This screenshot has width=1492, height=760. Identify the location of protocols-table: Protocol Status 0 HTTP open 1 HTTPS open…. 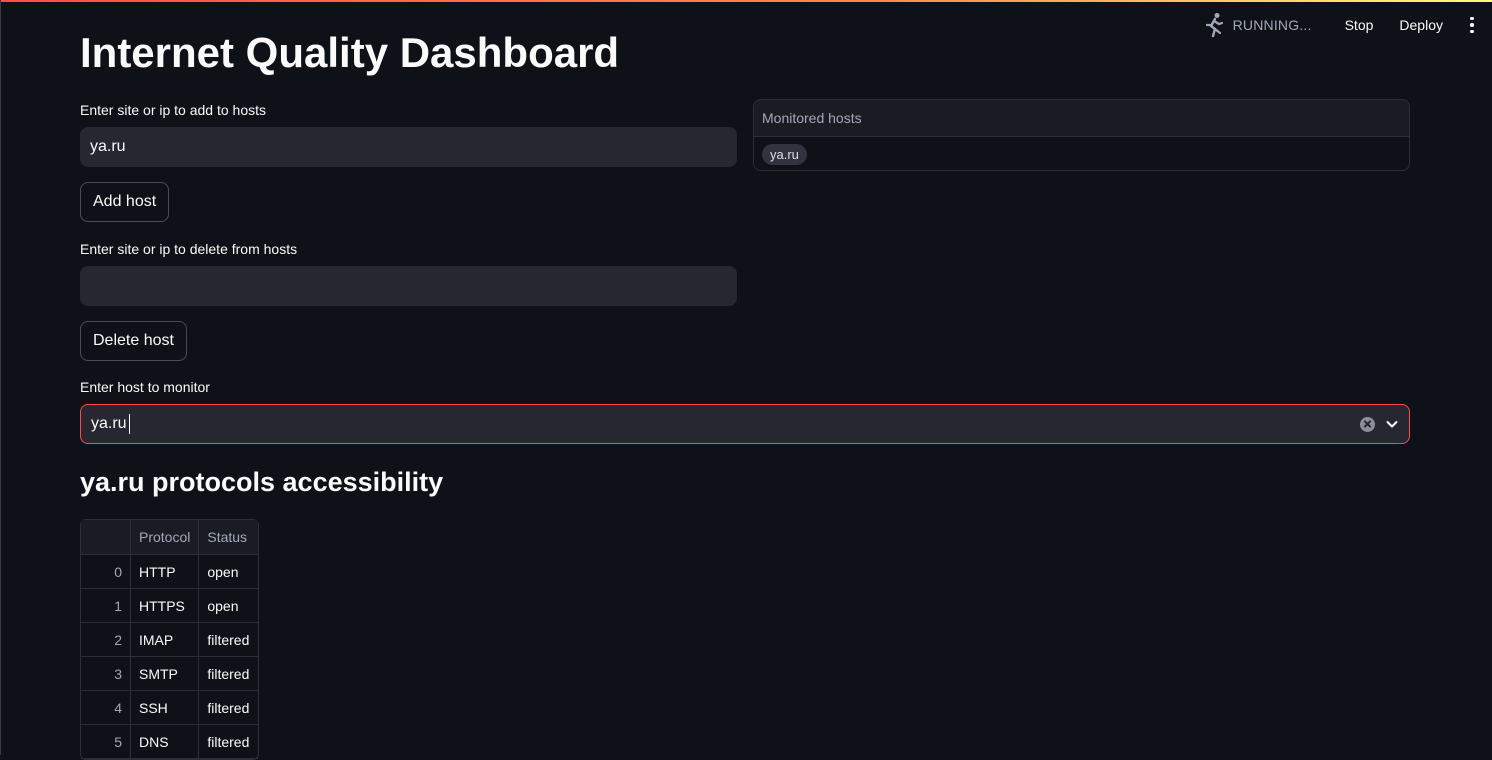
(170, 639).